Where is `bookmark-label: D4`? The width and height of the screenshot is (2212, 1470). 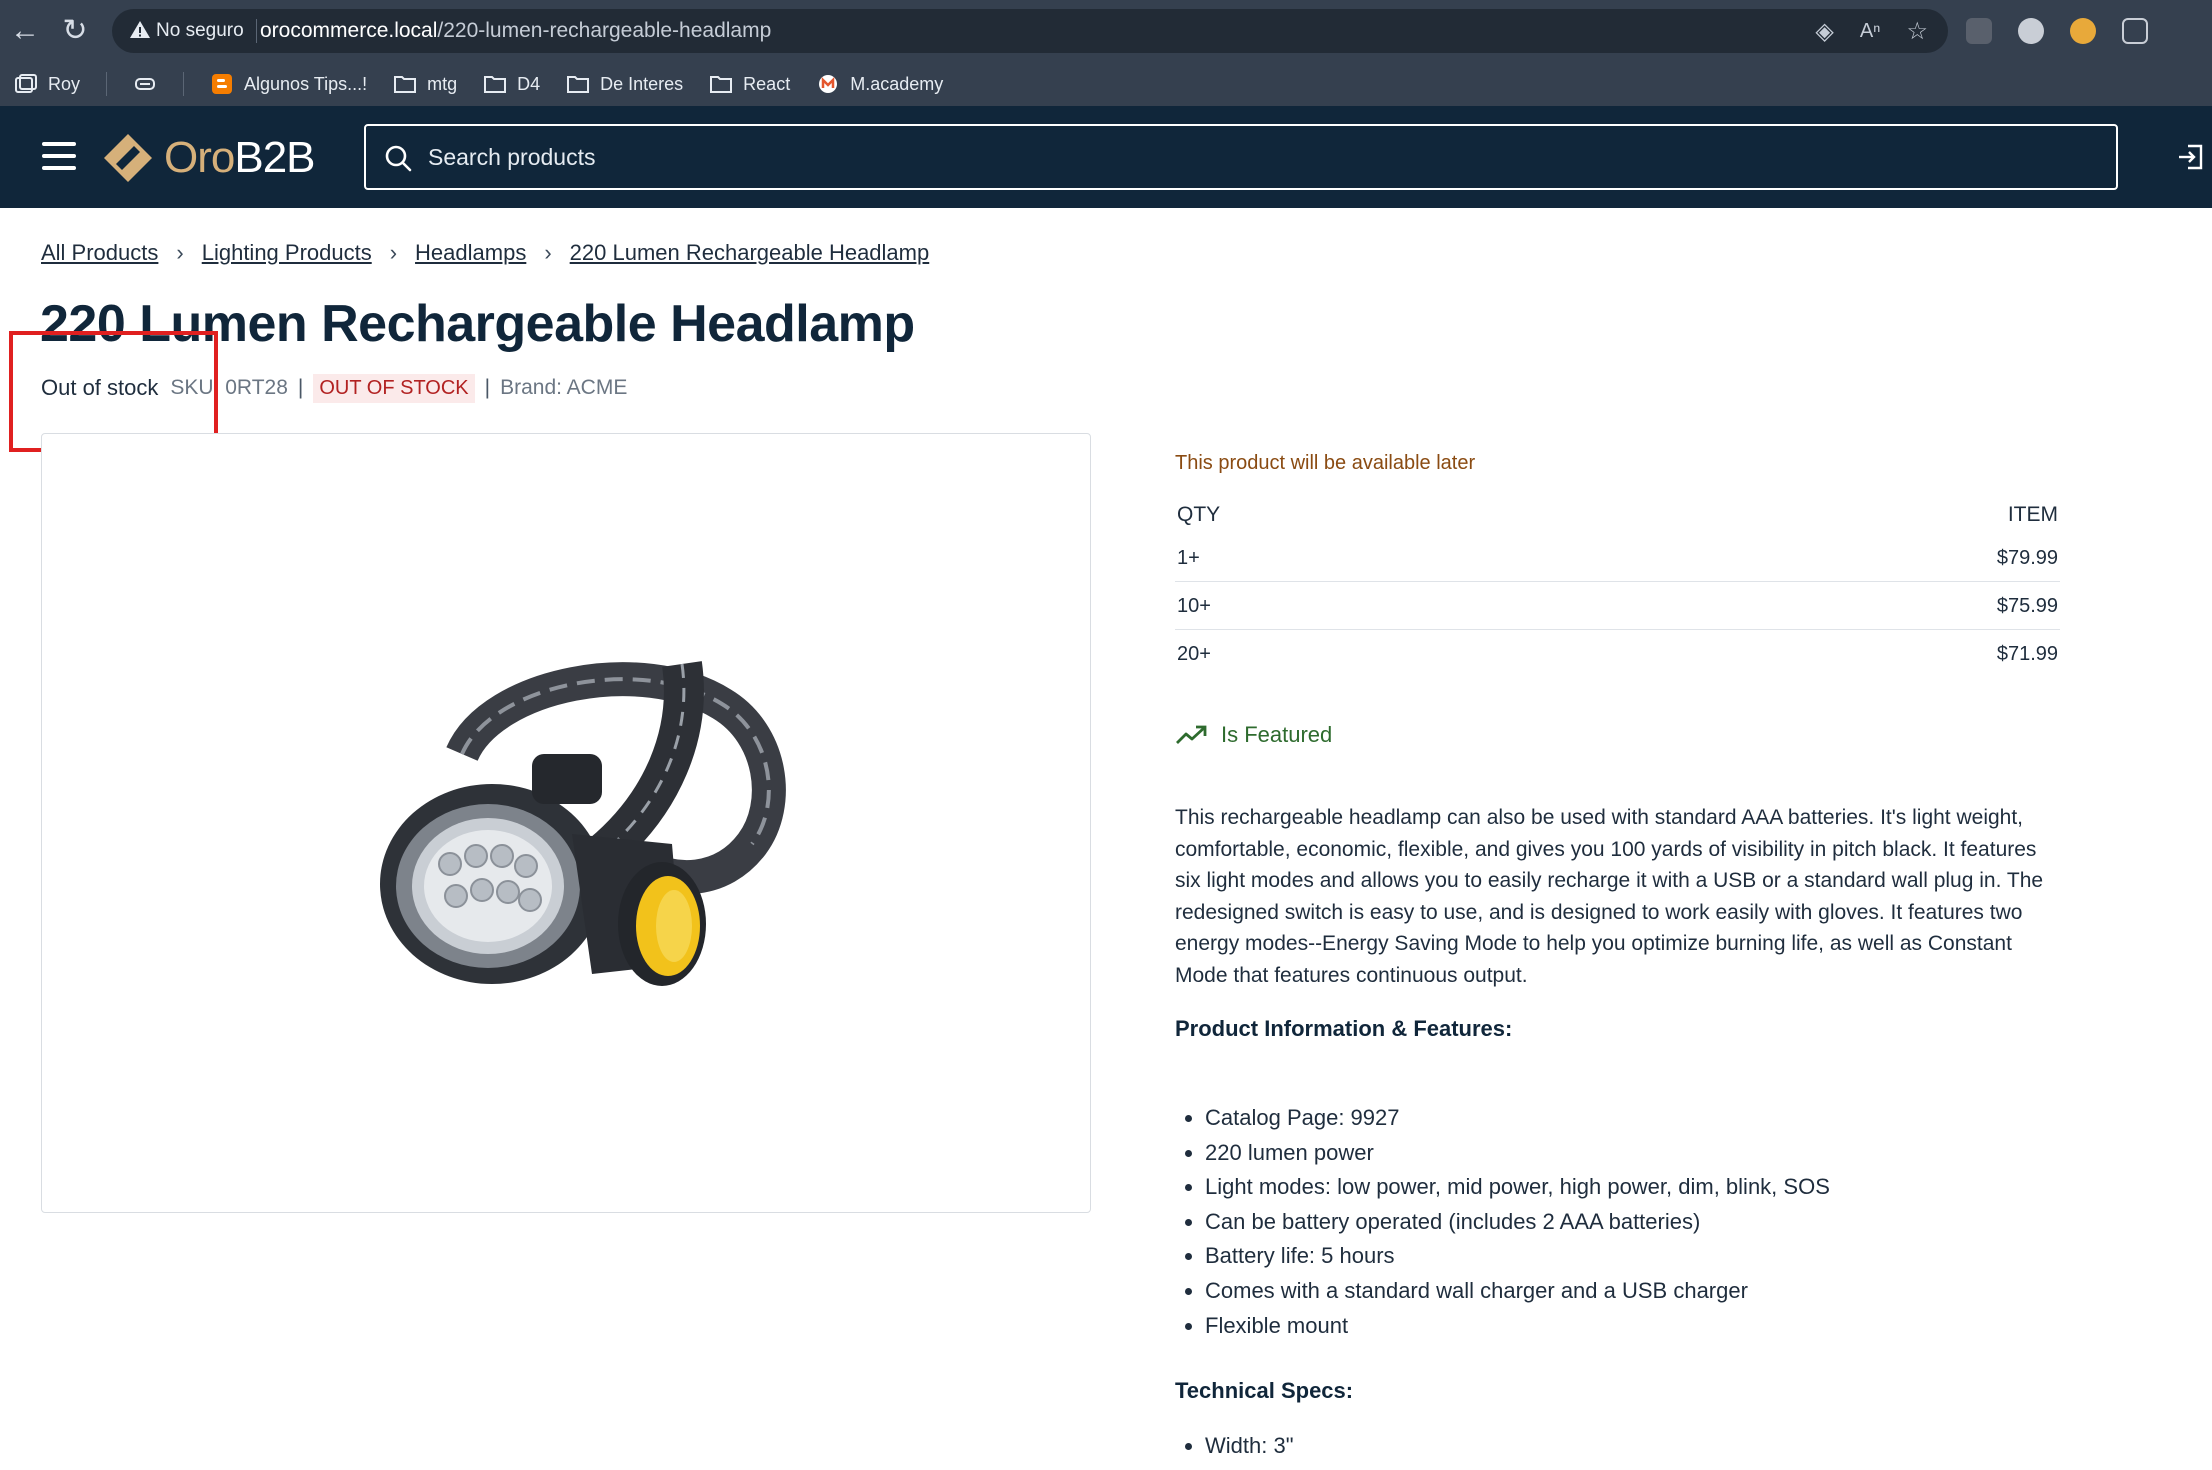
bookmark-label: D4 is located at coordinates (529, 83).